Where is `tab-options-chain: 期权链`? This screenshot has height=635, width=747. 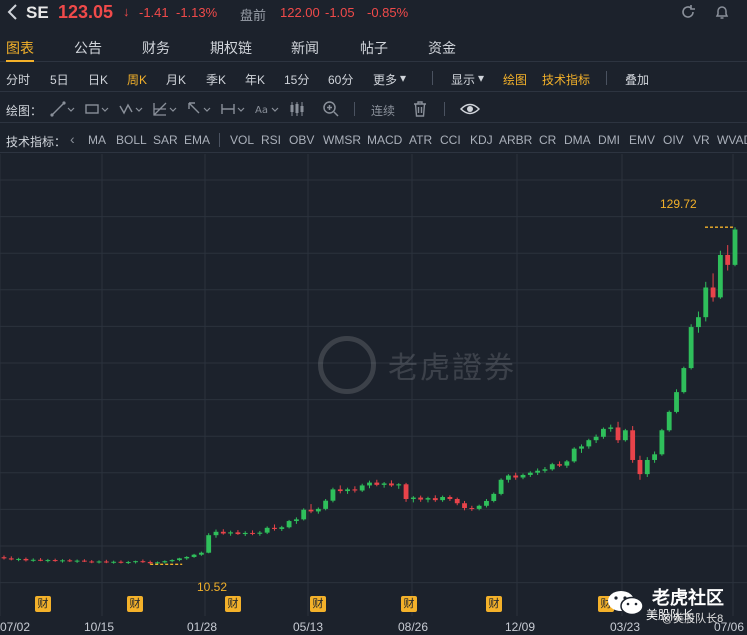 tab-options-chain: 期权链 is located at coordinates (231, 48).